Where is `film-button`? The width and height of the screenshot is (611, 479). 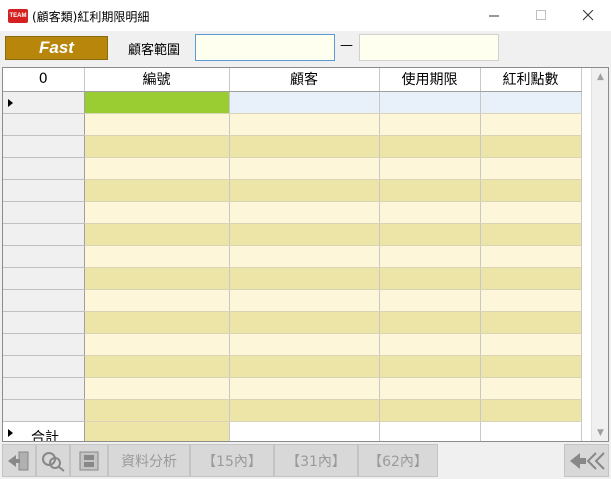 film-button is located at coordinates (89, 460).